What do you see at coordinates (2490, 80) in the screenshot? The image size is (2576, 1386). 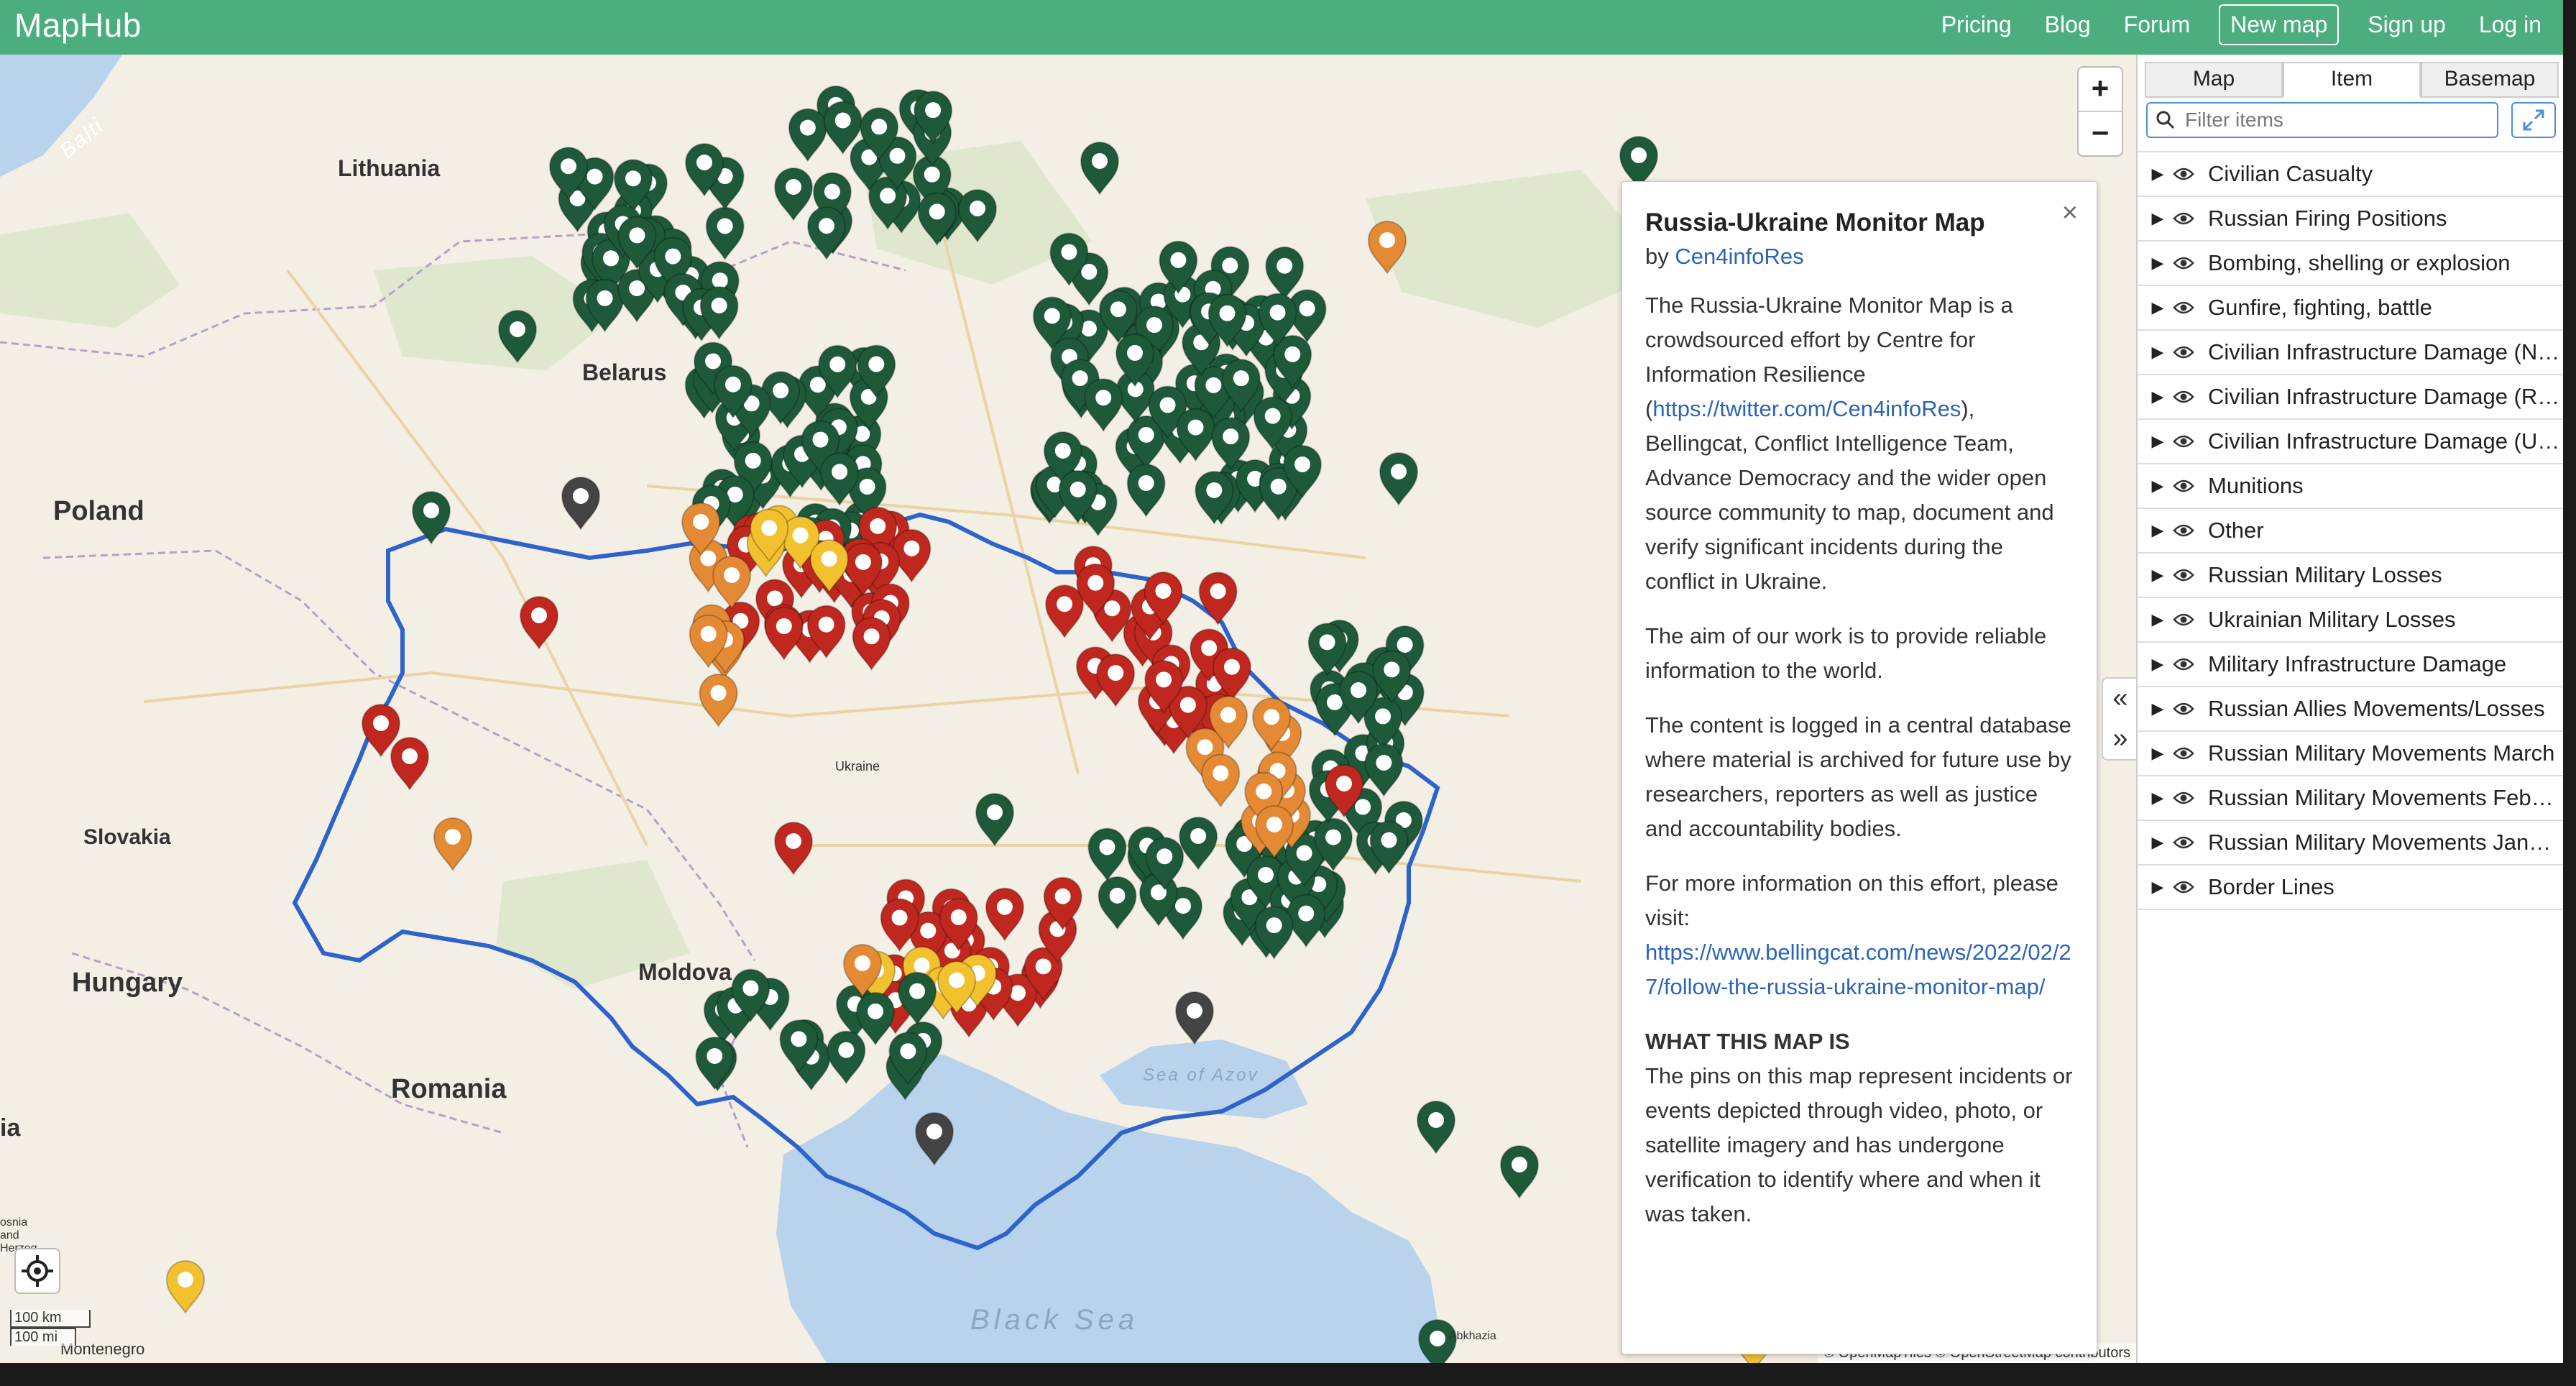 I see `tab-basemap: Basemap` at bounding box center [2490, 80].